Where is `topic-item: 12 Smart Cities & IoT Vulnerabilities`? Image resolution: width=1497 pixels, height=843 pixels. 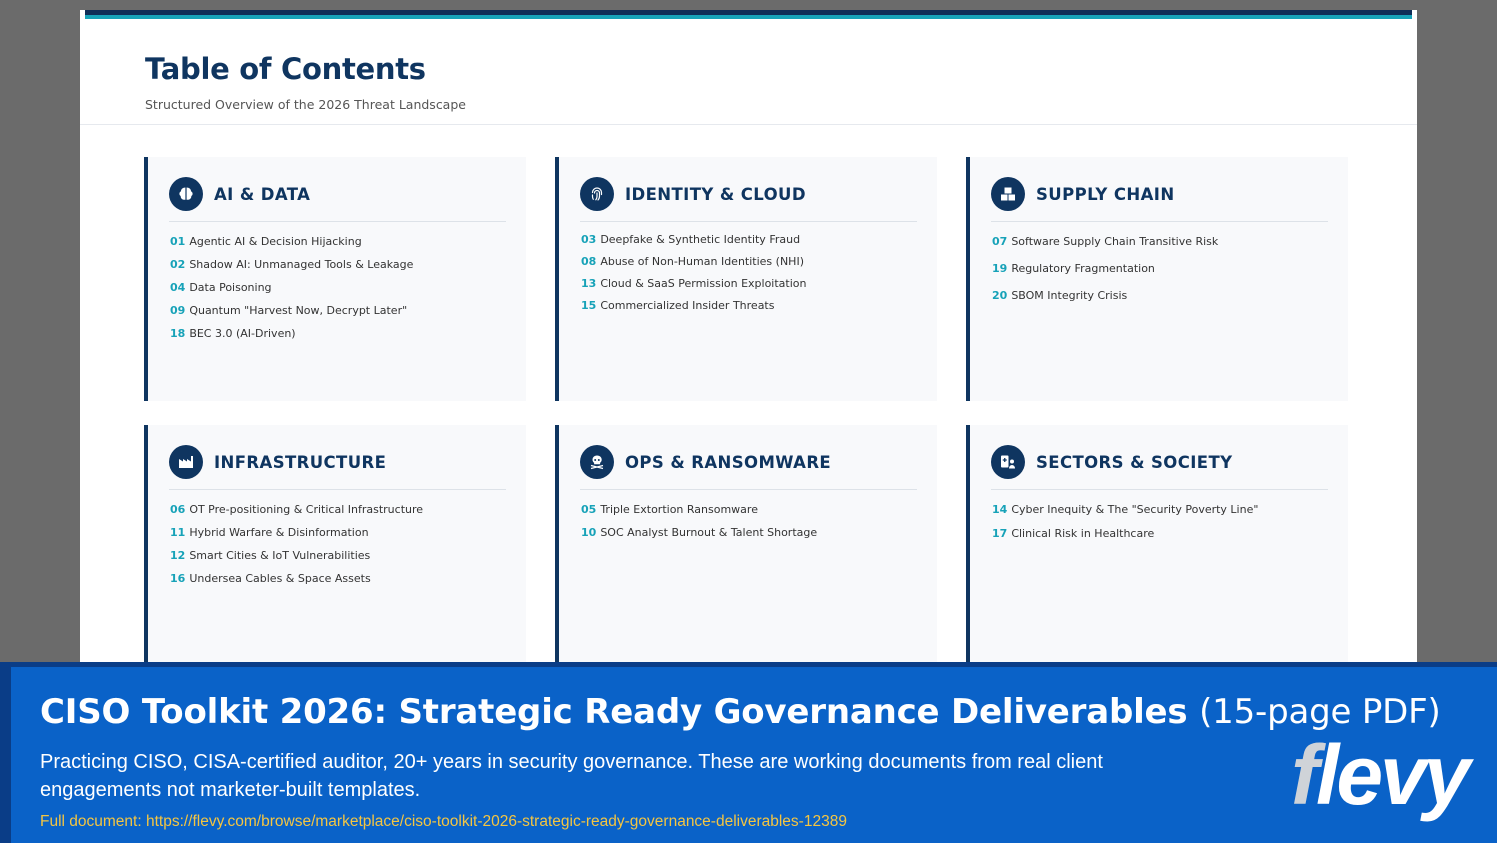
topic-item: 12 Smart Cities & IoT Vulnerabilities is located at coordinates (343, 560).